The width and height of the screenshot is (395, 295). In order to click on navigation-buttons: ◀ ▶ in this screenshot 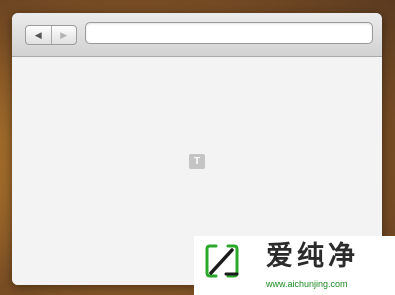, I will do `click(51, 35)`.